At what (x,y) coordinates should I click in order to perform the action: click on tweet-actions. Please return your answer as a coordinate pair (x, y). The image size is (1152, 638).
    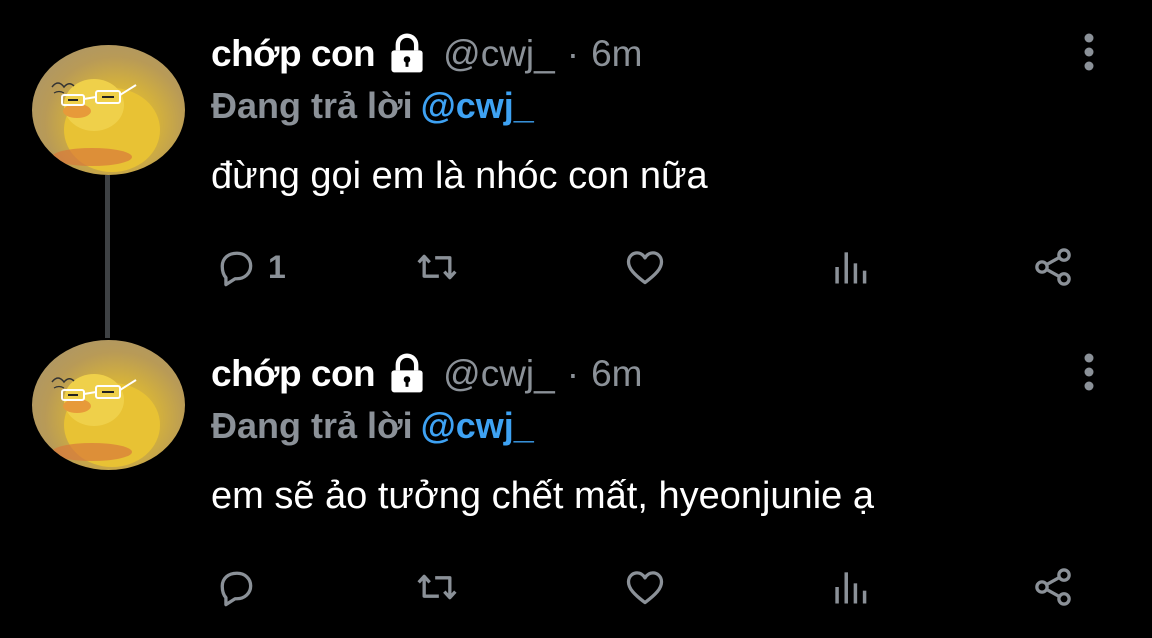
    Looking at the image, I should click on (576, 587).